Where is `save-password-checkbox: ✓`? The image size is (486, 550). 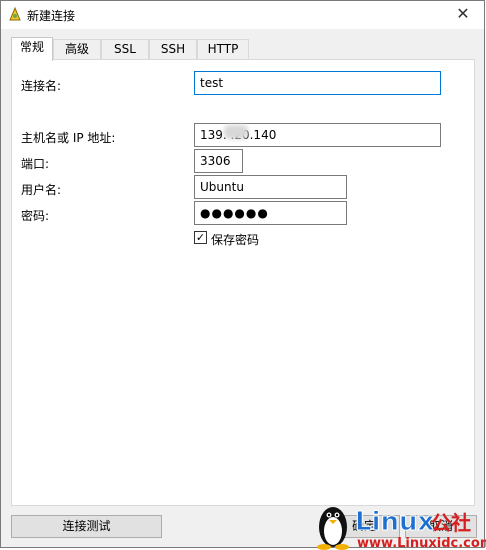 save-password-checkbox: ✓ is located at coordinates (200, 237).